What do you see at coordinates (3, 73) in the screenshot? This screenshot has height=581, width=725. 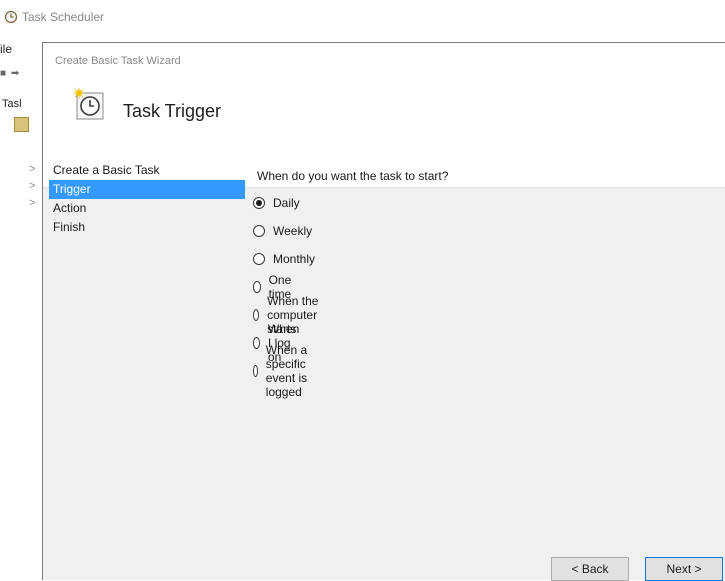 I see `back-arrow-icon: ■` at bounding box center [3, 73].